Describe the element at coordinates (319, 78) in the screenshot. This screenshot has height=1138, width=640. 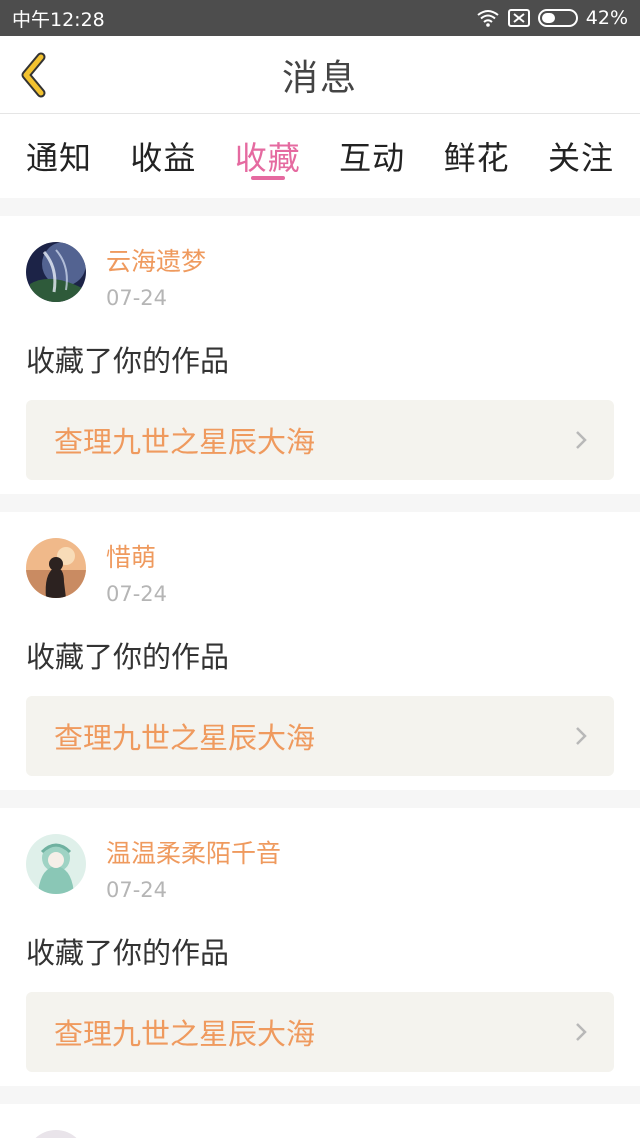
I see `page-title: 消息` at that location.